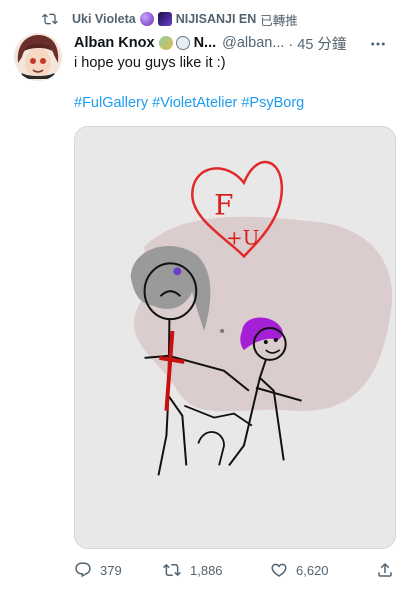 This screenshot has height=591, width=405. I want to click on clock-emoji, so click(182, 43).